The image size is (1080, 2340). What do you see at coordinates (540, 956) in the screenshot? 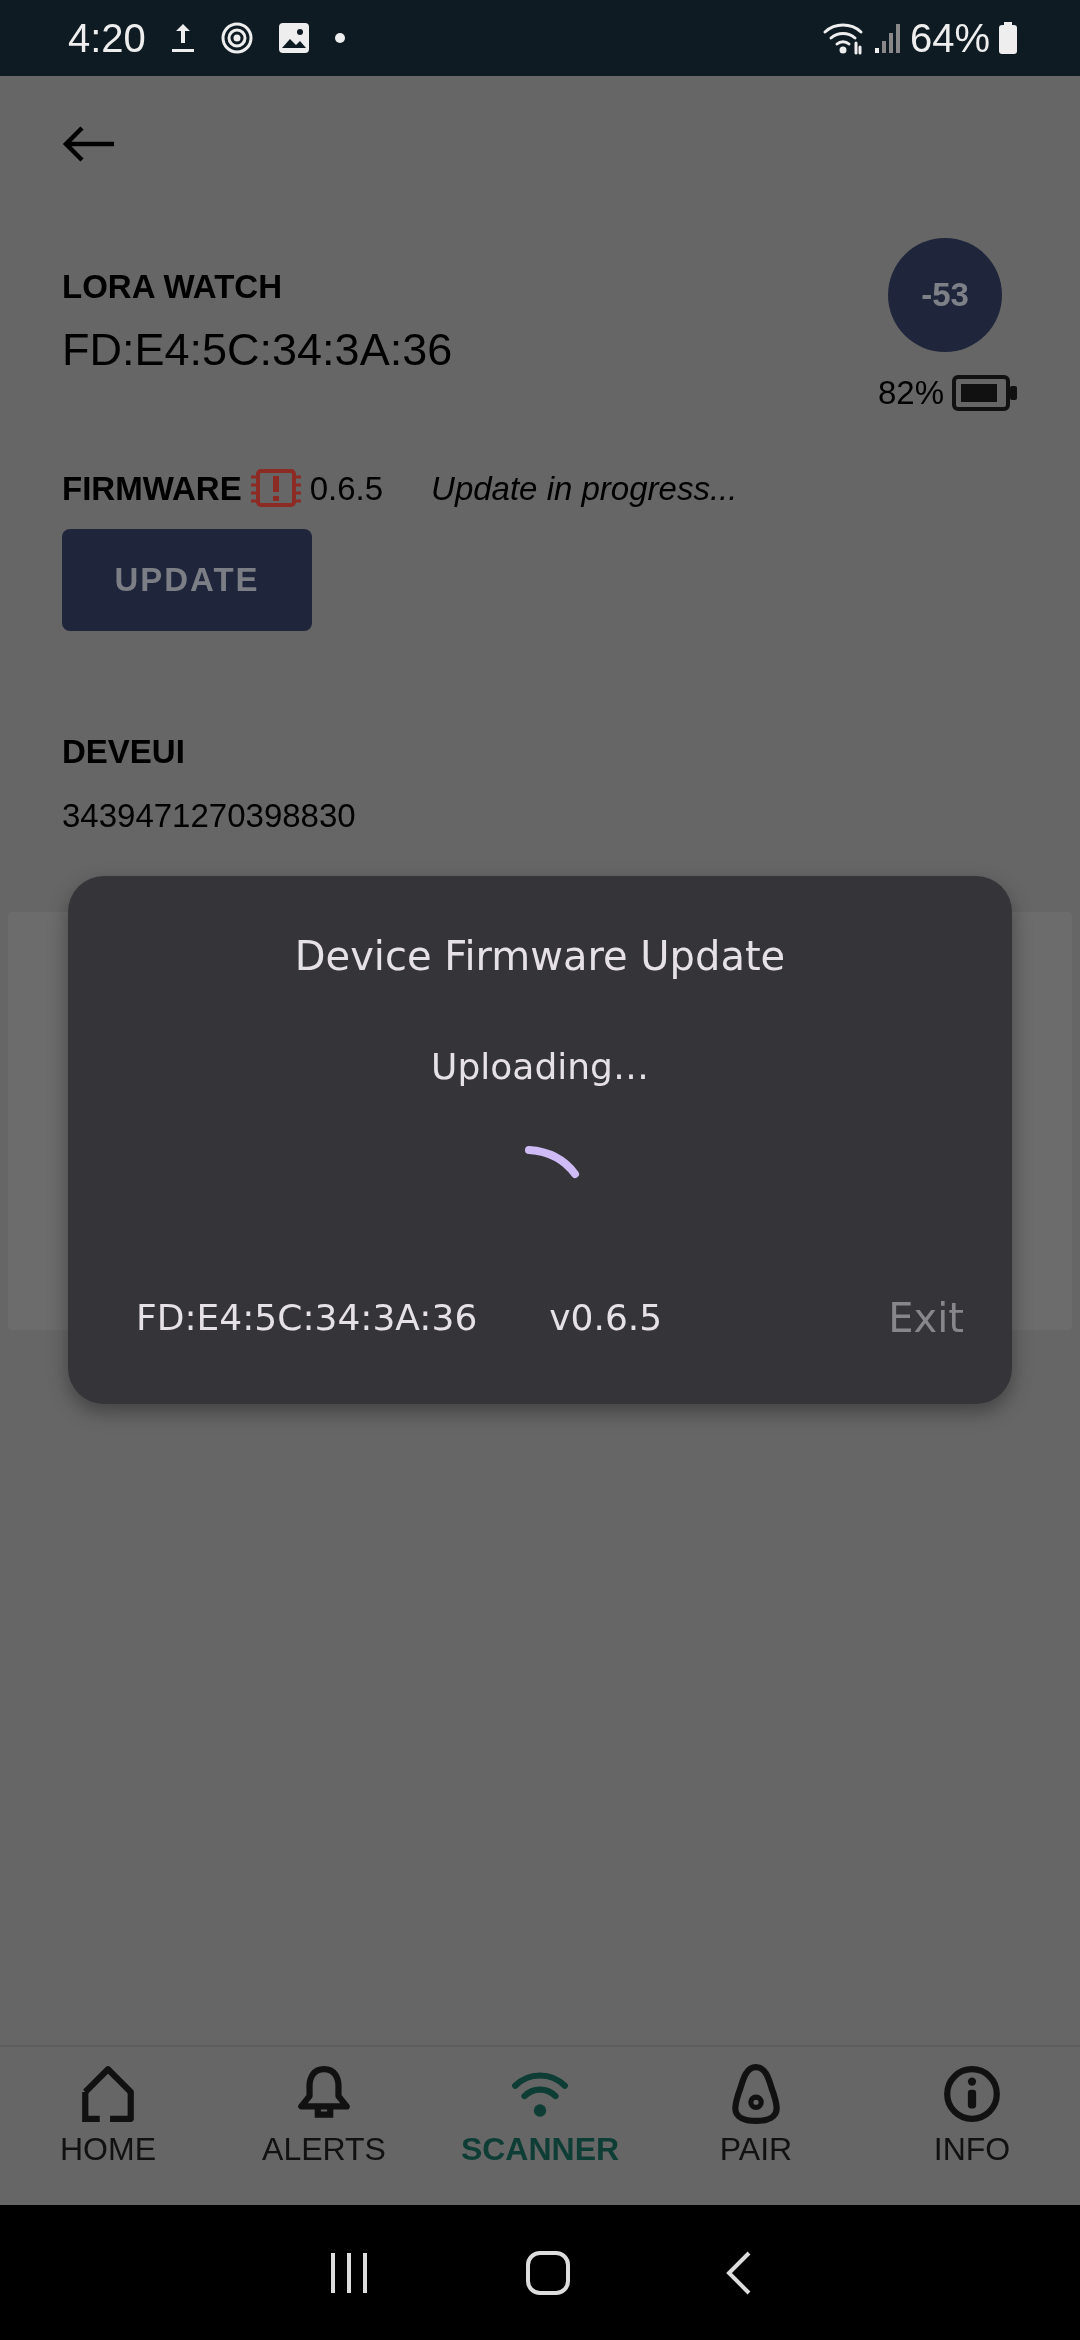
I see `dialog-title: Device Firmware Update` at bounding box center [540, 956].